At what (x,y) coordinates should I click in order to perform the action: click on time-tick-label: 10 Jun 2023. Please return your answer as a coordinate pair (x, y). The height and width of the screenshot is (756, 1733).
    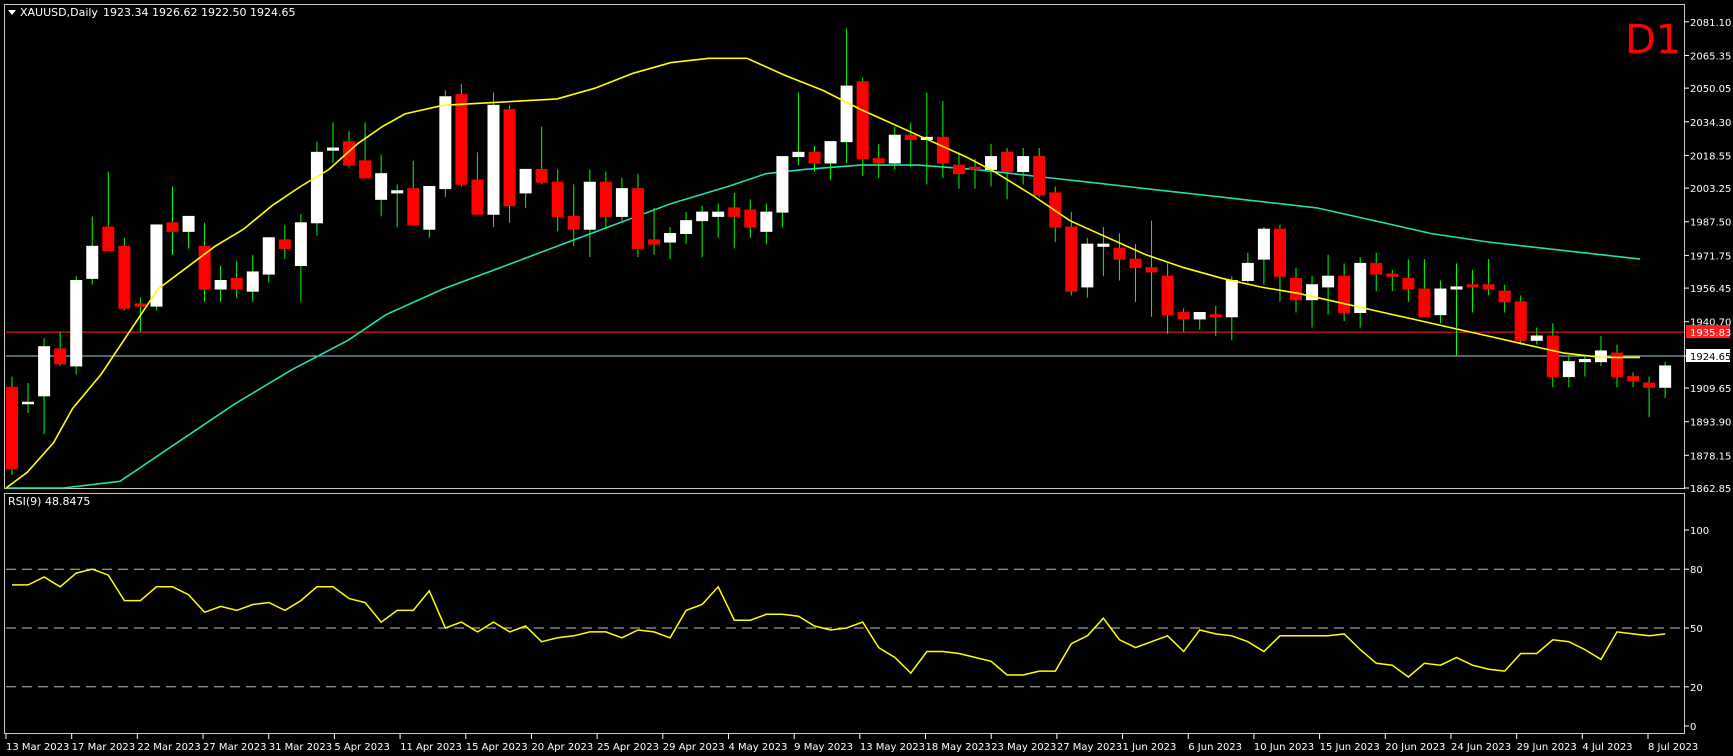
    Looking at the image, I should click on (1284, 747).